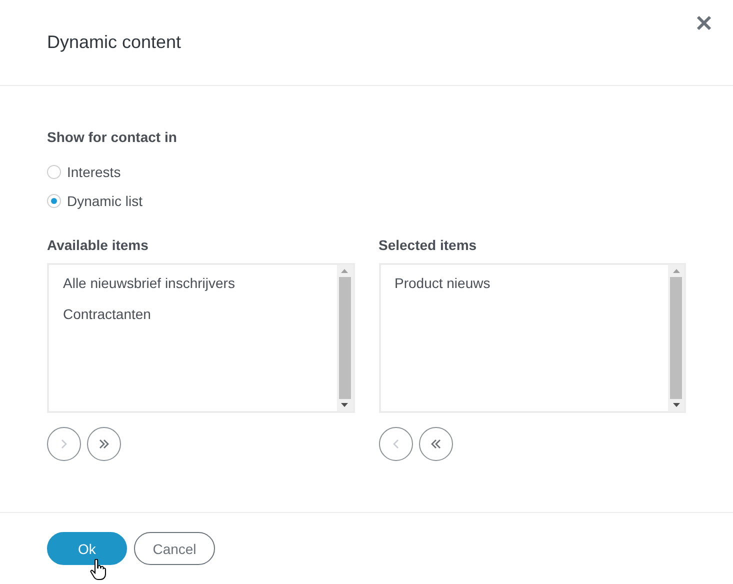 This screenshot has width=733, height=584. I want to click on list-item: Alle nieuwsbrief inschrijvers, so click(192, 286).